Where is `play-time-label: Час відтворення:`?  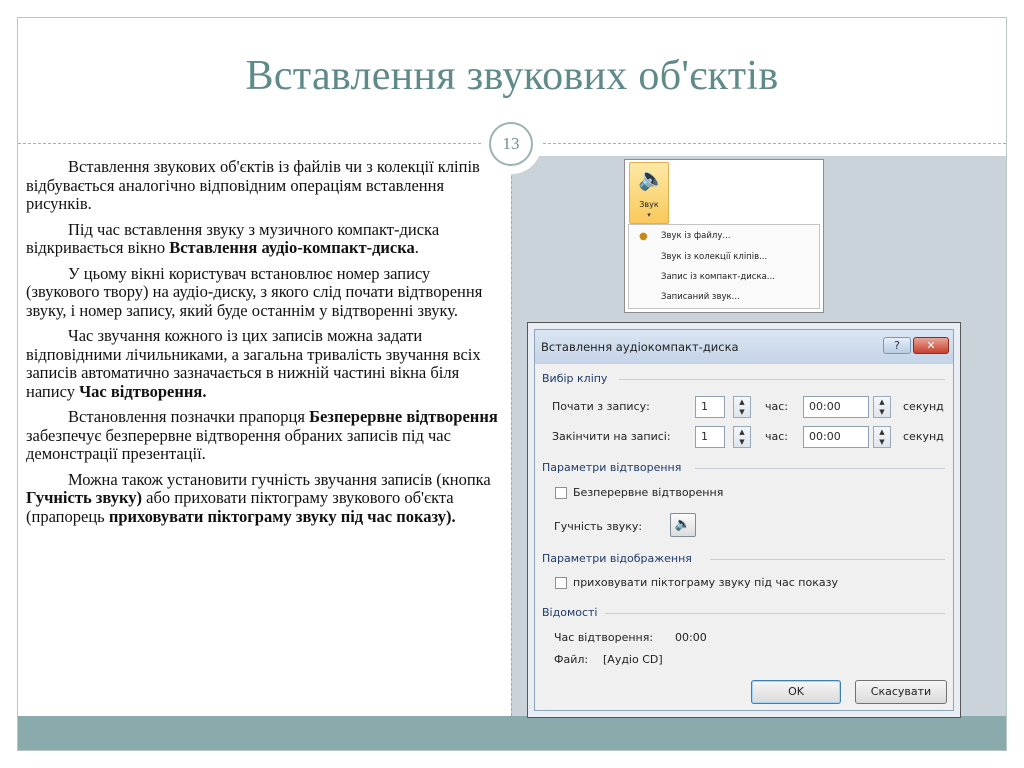
play-time-label: Час відтворення: is located at coordinates (604, 637).